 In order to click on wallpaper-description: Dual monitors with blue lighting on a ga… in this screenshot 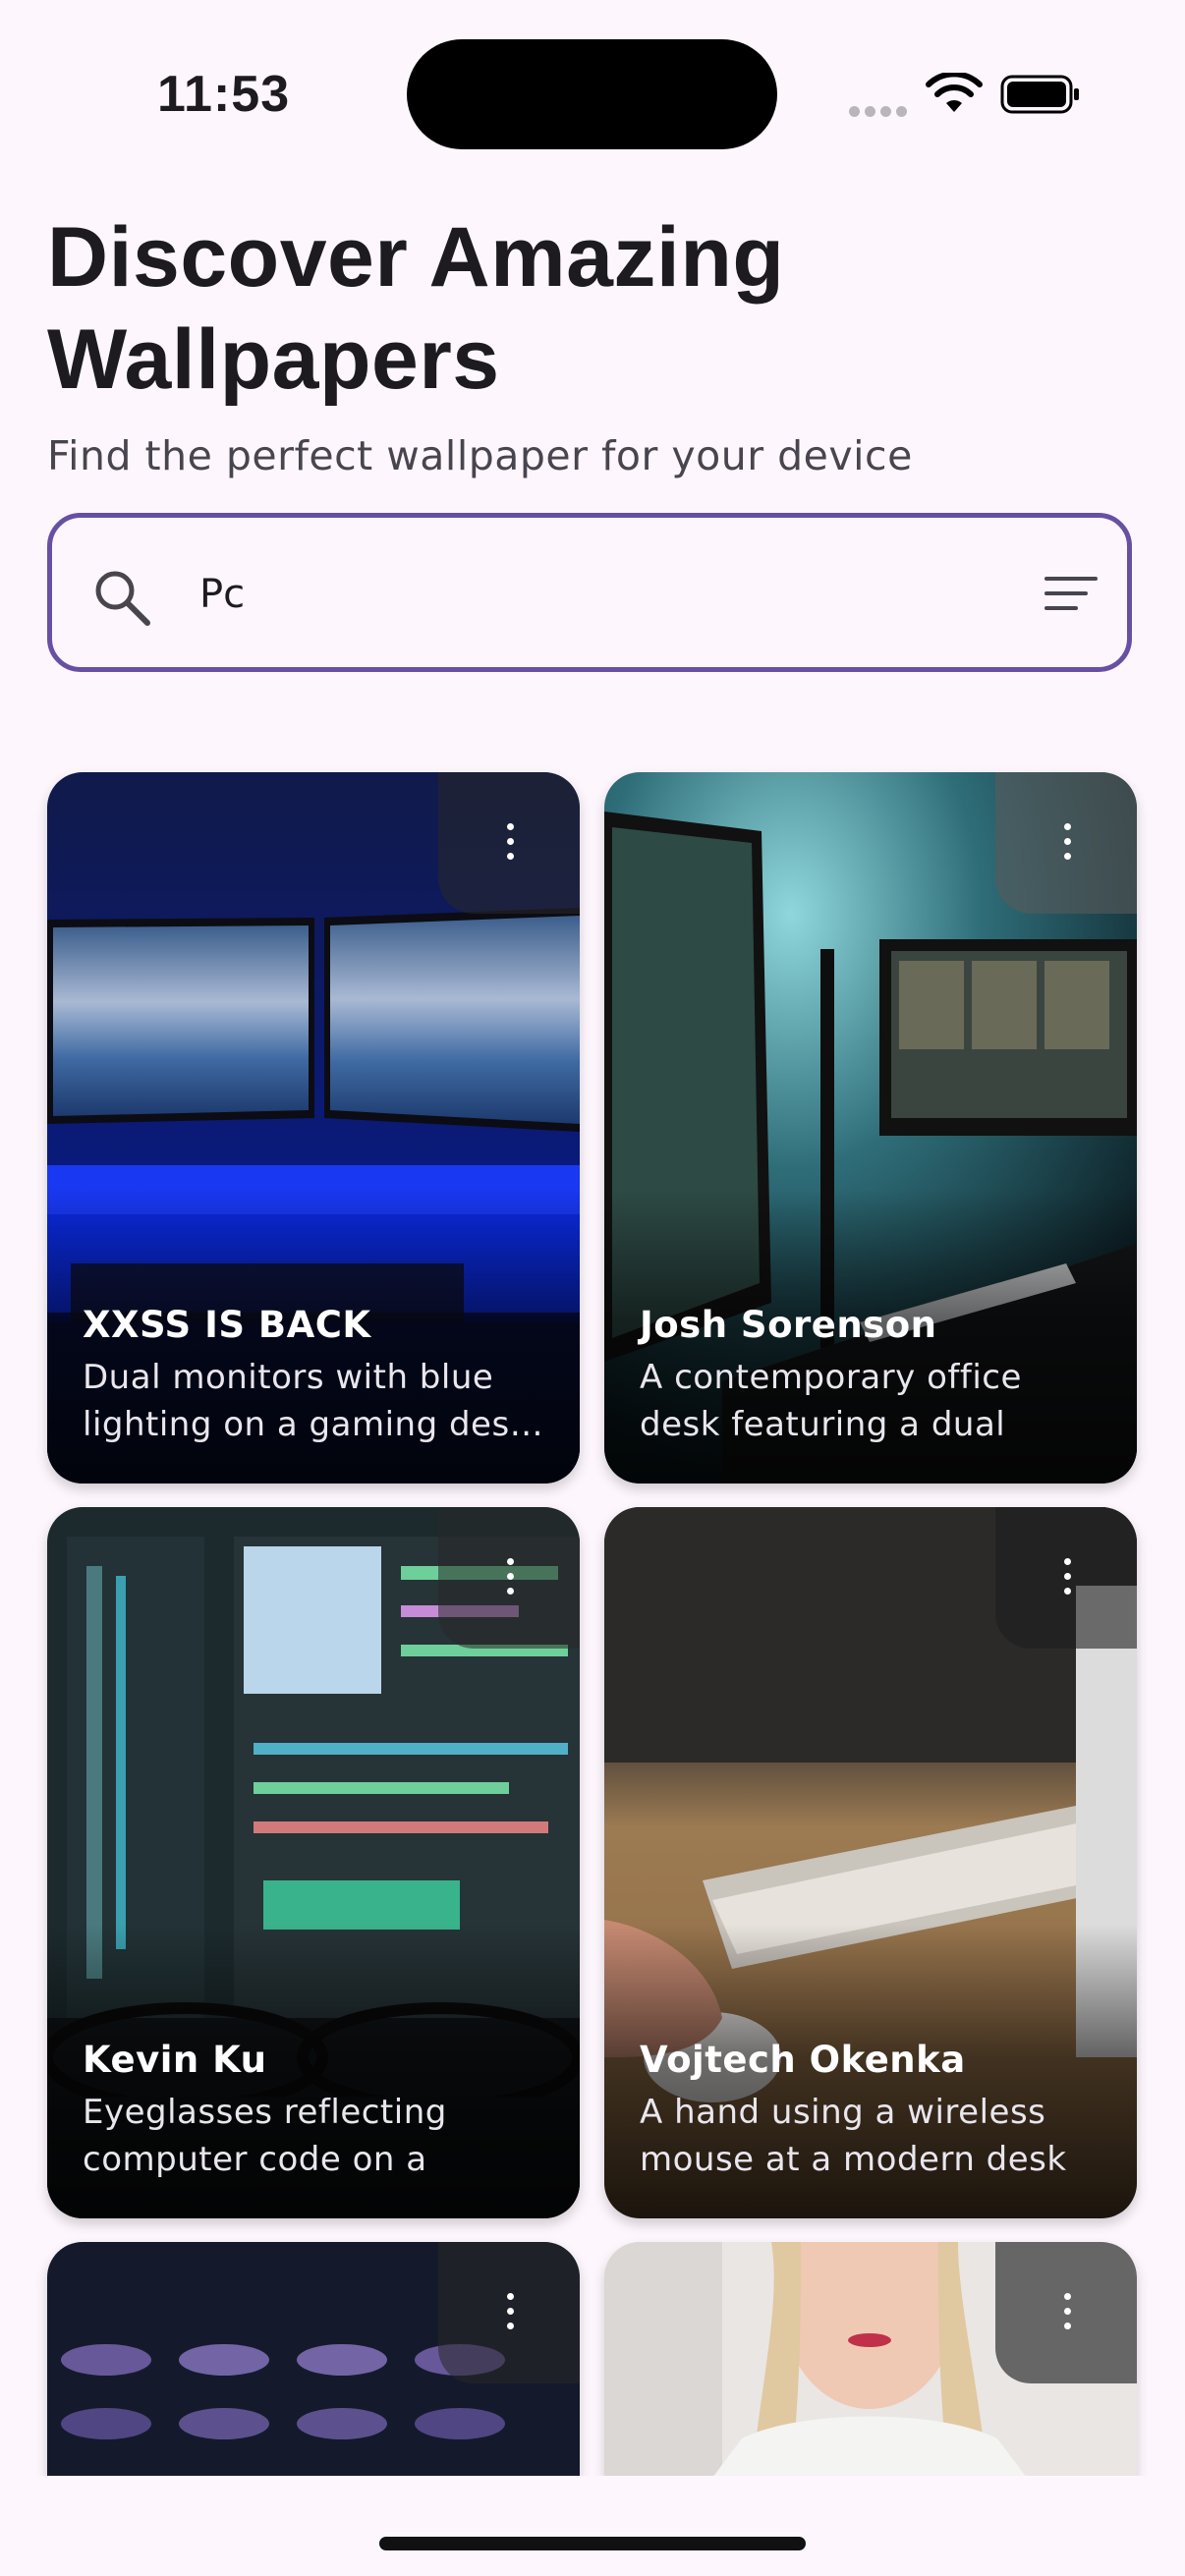, I will do `click(314, 1401)`.